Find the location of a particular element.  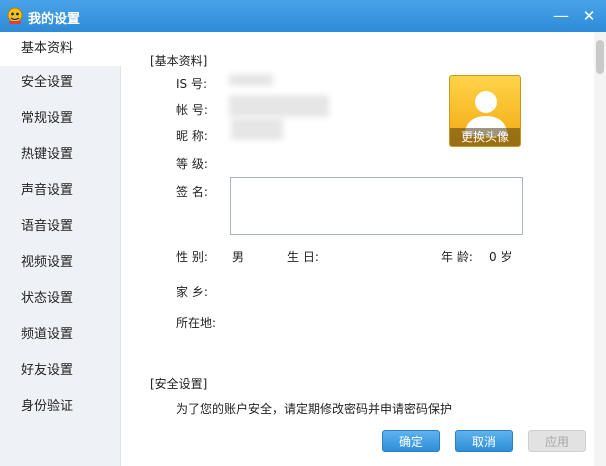

sidebar-item-hotkeys: 热键设置 is located at coordinates (60, 155).